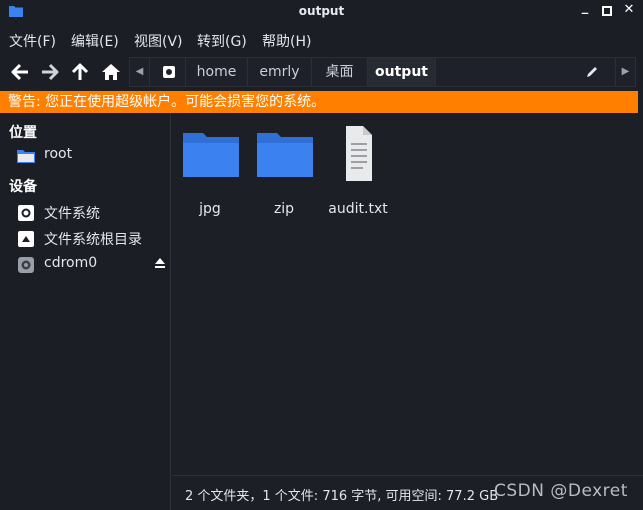 This screenshot has width=643, height=510. I want to click on file-item-zip: zip, so click(284, 171).